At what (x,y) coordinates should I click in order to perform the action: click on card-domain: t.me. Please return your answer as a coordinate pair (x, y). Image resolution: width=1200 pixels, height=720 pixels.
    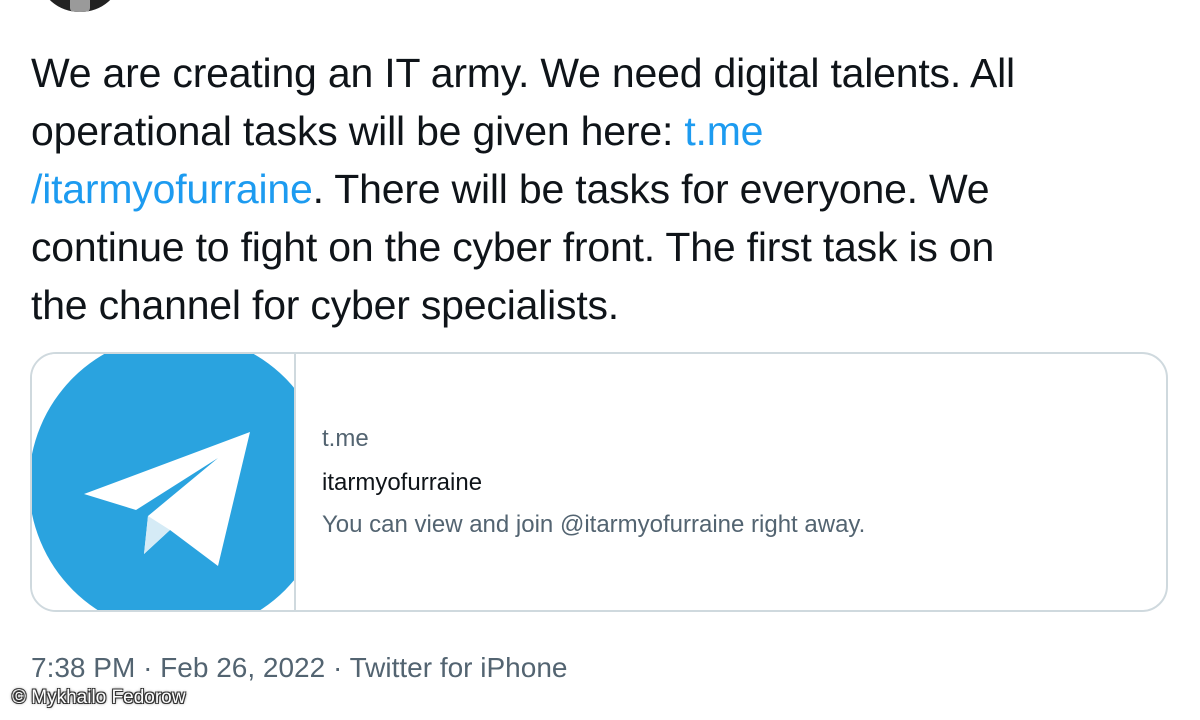
    Looking at the image, I should click on (345, 438).